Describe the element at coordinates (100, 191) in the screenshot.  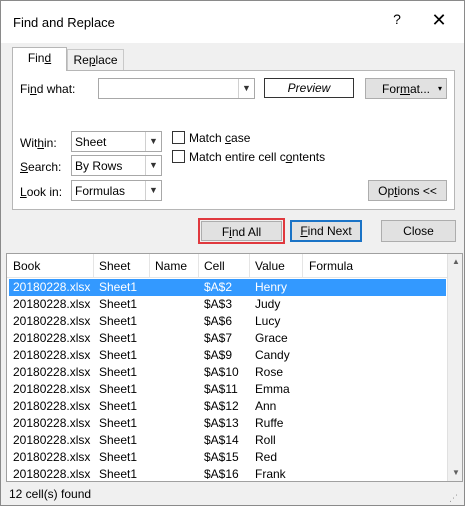
I see `look-in-value: Formulas` at that location.